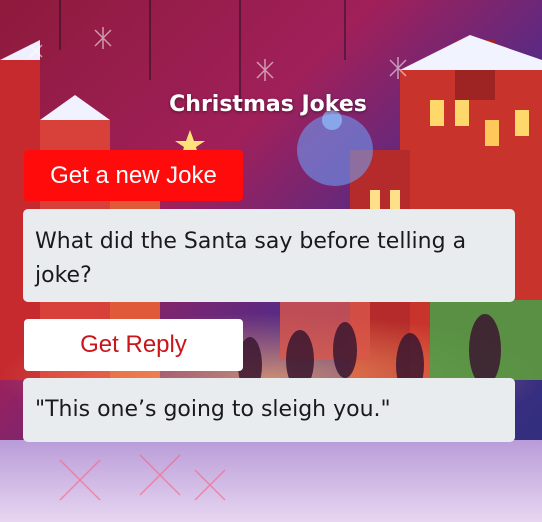 Image resolution: width=542 pixels, height=522 pixels. I want to click on joke-answer-text: "This one’s going to sleigh you.", so click(213, 409).